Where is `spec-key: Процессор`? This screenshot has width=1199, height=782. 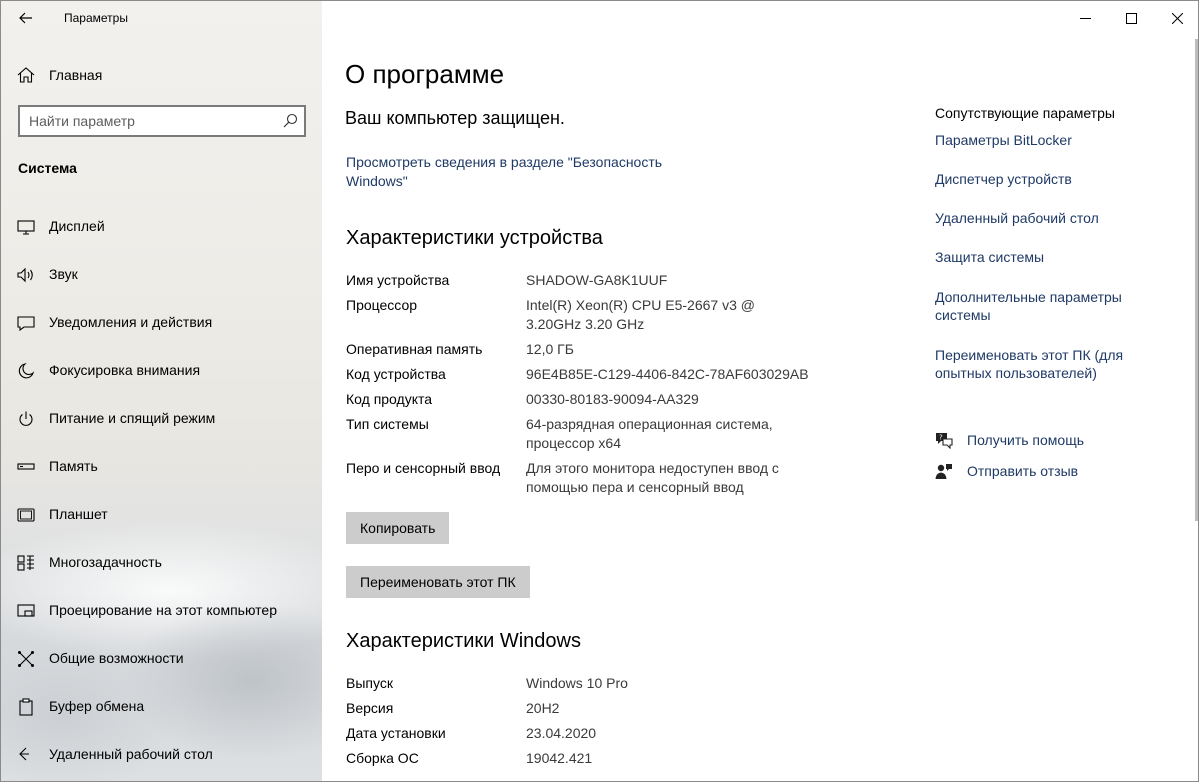 spec-key: Процессор is located at coordinates (382, 305).